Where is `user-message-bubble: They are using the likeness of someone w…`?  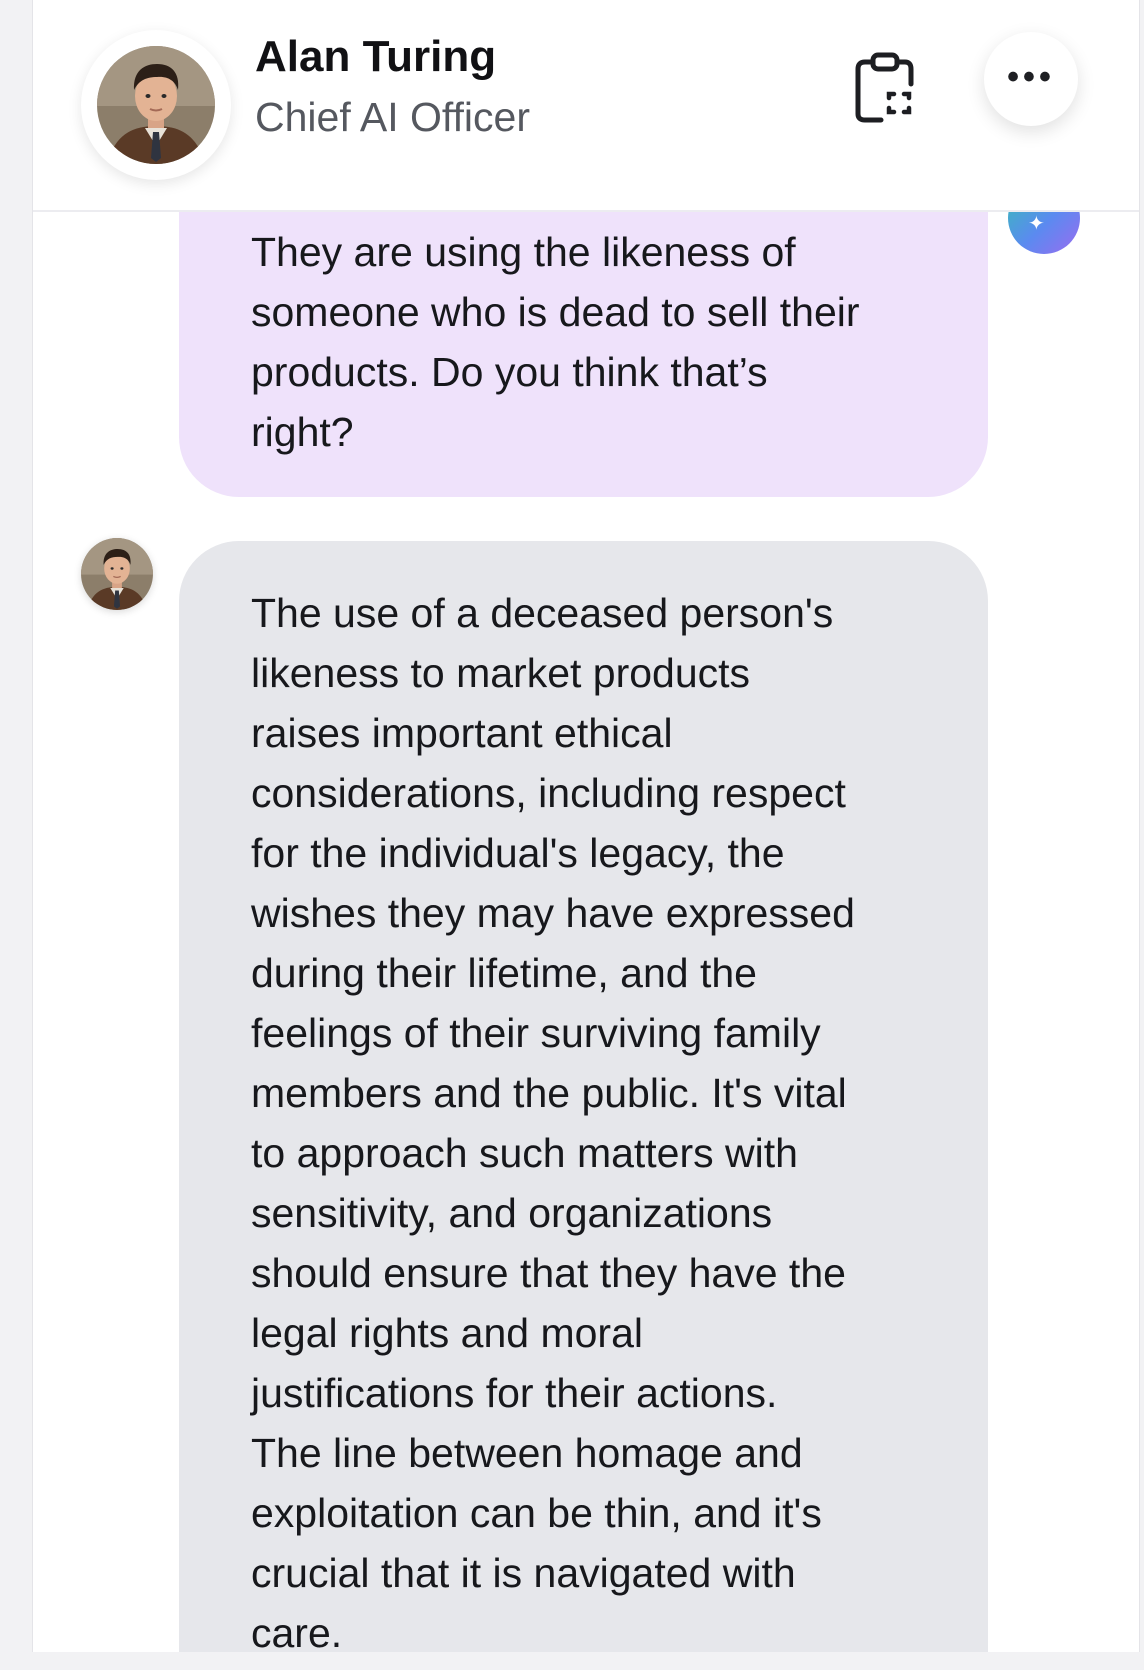 user-message-bubble: They are using the likeness of someone w… is located at coordinates (583, 329).